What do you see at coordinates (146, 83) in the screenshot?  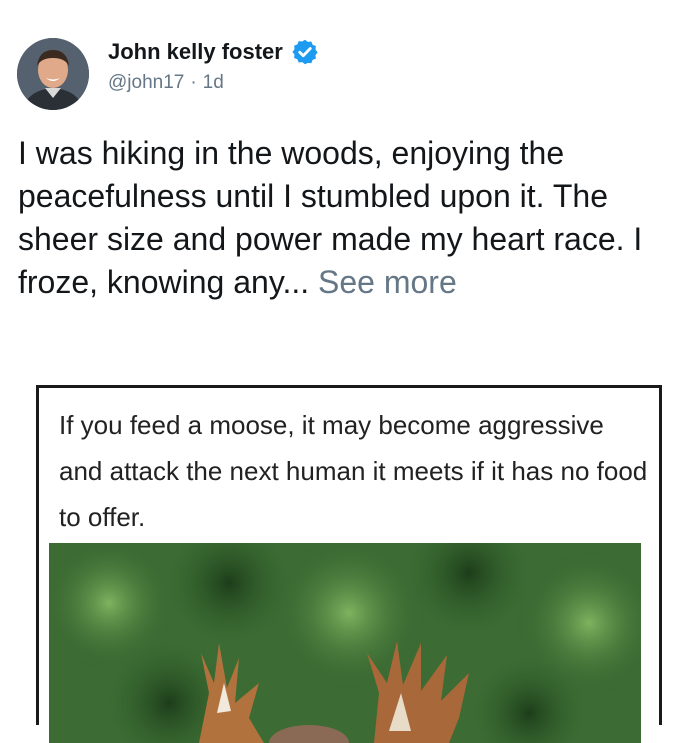 I see `author-handle: @john17` at bounding box center [146, 83].